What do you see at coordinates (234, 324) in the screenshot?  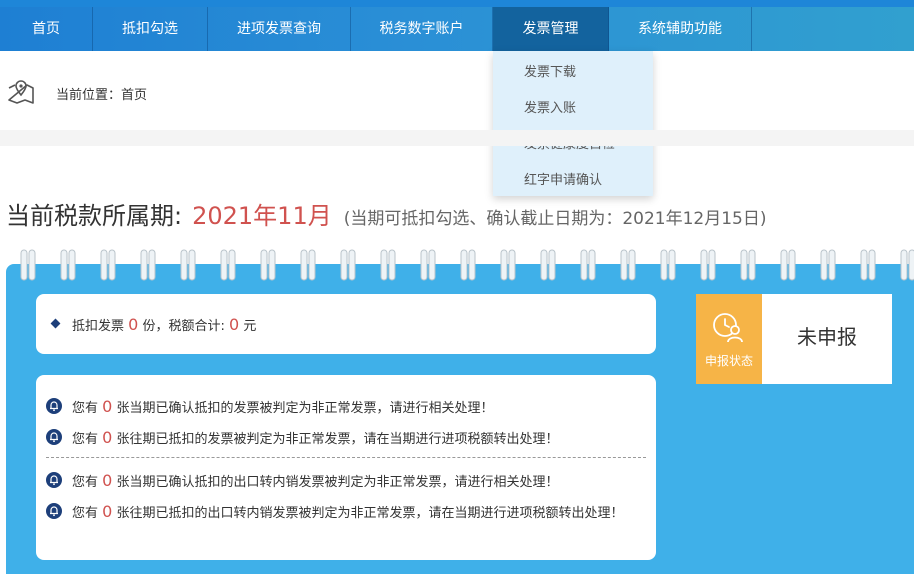 I see `deduction-tax-amount: 0` at bounding box center [234, 324].